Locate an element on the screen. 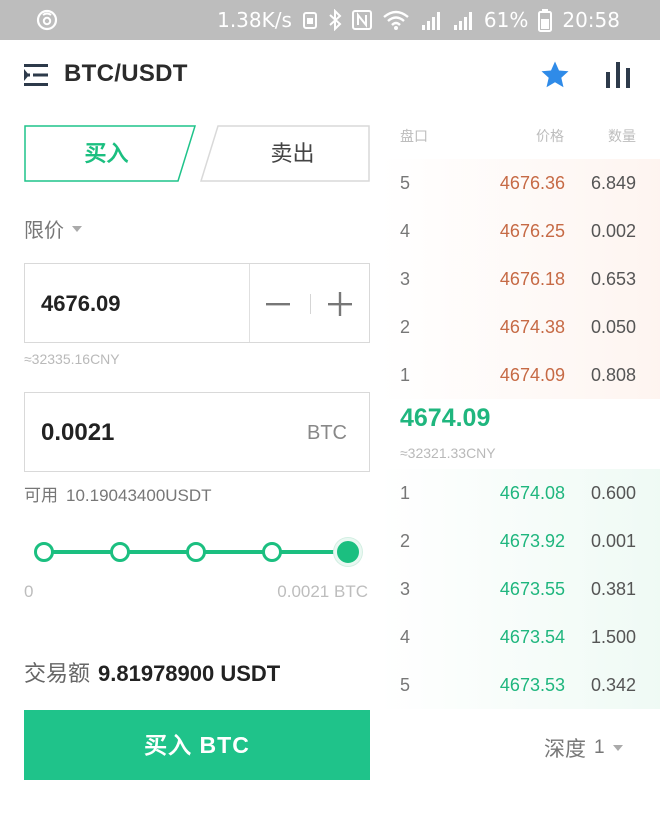 This screenshot has width=660, height=813. stepper-divider is located at coordinates (249, 303).